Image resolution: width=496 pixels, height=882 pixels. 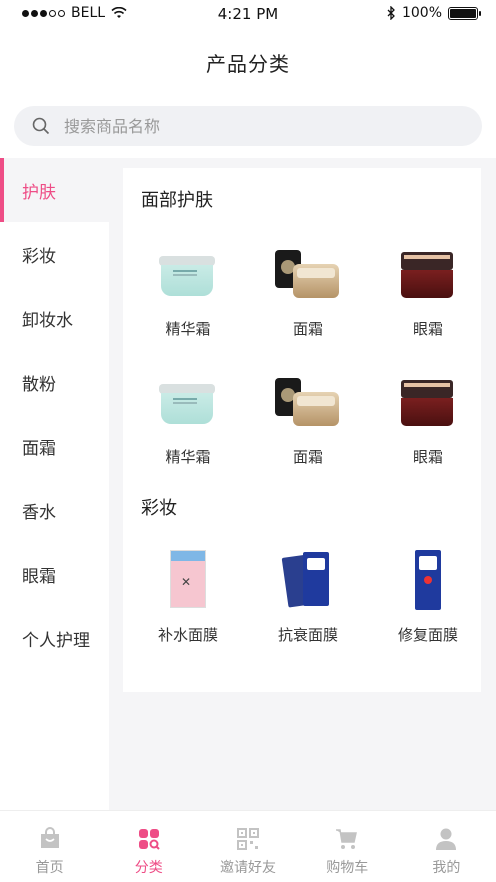 I want to click on tab-label: 邀请好友, so click(x=248, y=868).